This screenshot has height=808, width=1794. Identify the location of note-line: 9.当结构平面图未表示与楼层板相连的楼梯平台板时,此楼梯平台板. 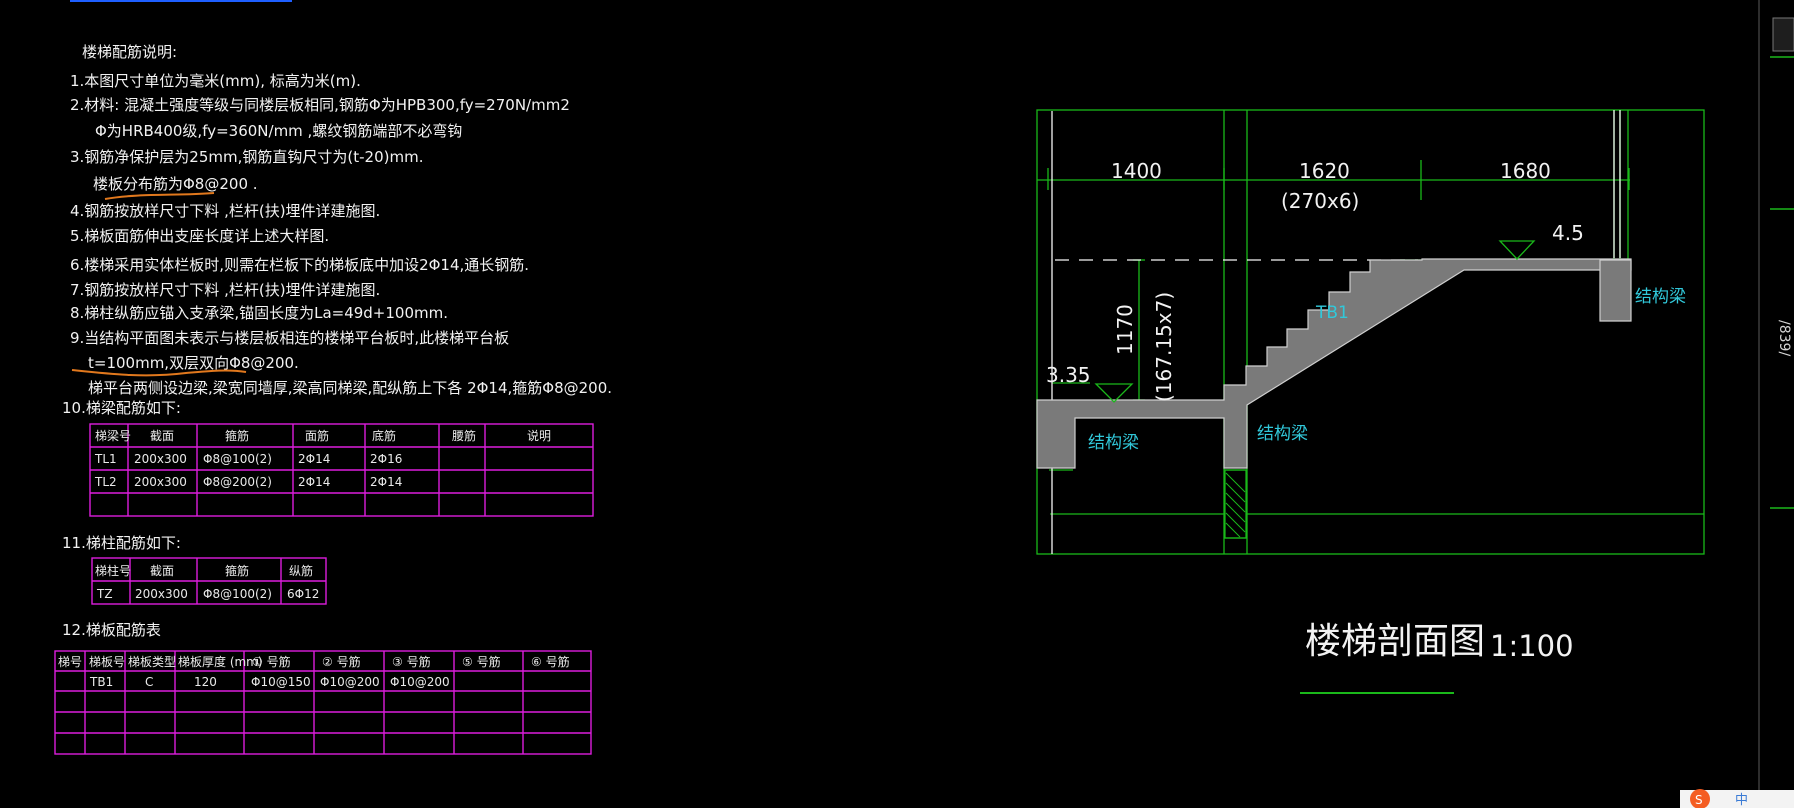
(289, 338).